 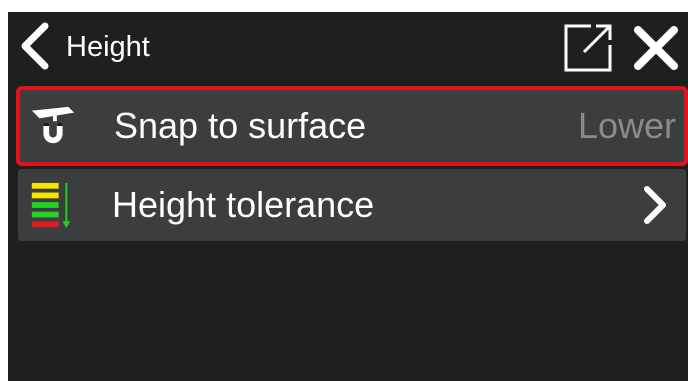 I want to click on snap-to-surface-label: Snap to surface, so click(x=240, y=125).